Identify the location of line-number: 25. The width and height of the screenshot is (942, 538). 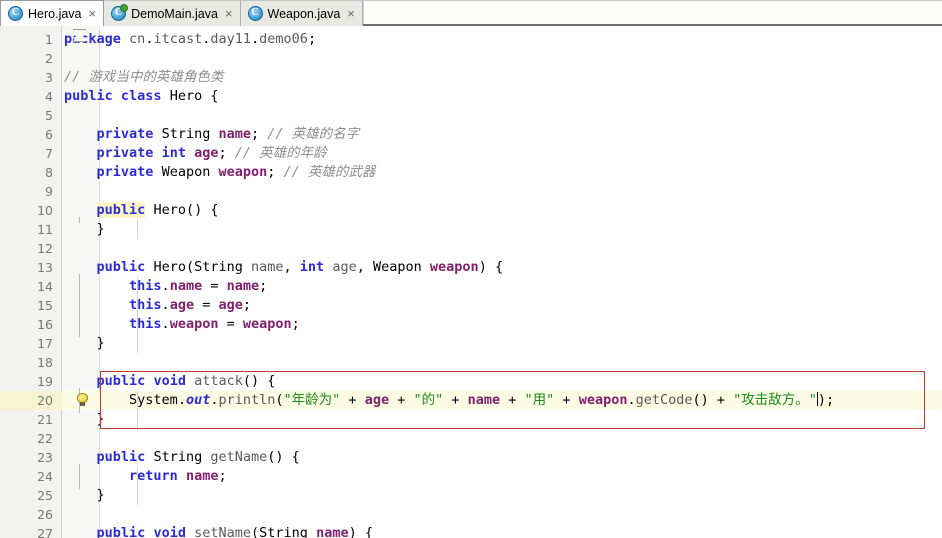
(45, 495).